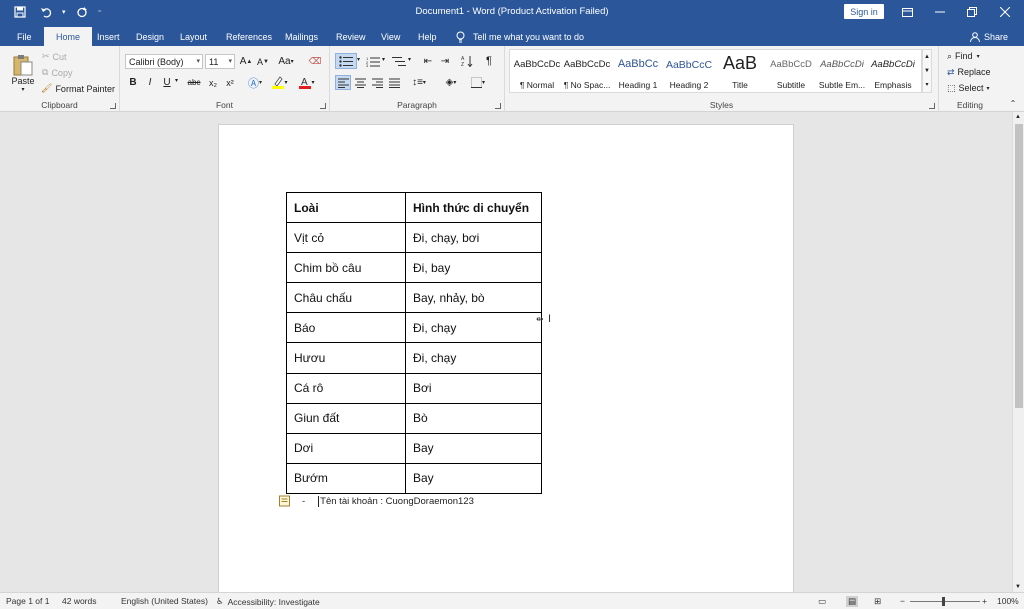 Image resolution: width=1024 pixels, height=609 pixels. Describe the element at coordinates (108, 36) in the screenshot. I see `tab-insert: Insert` at that location.